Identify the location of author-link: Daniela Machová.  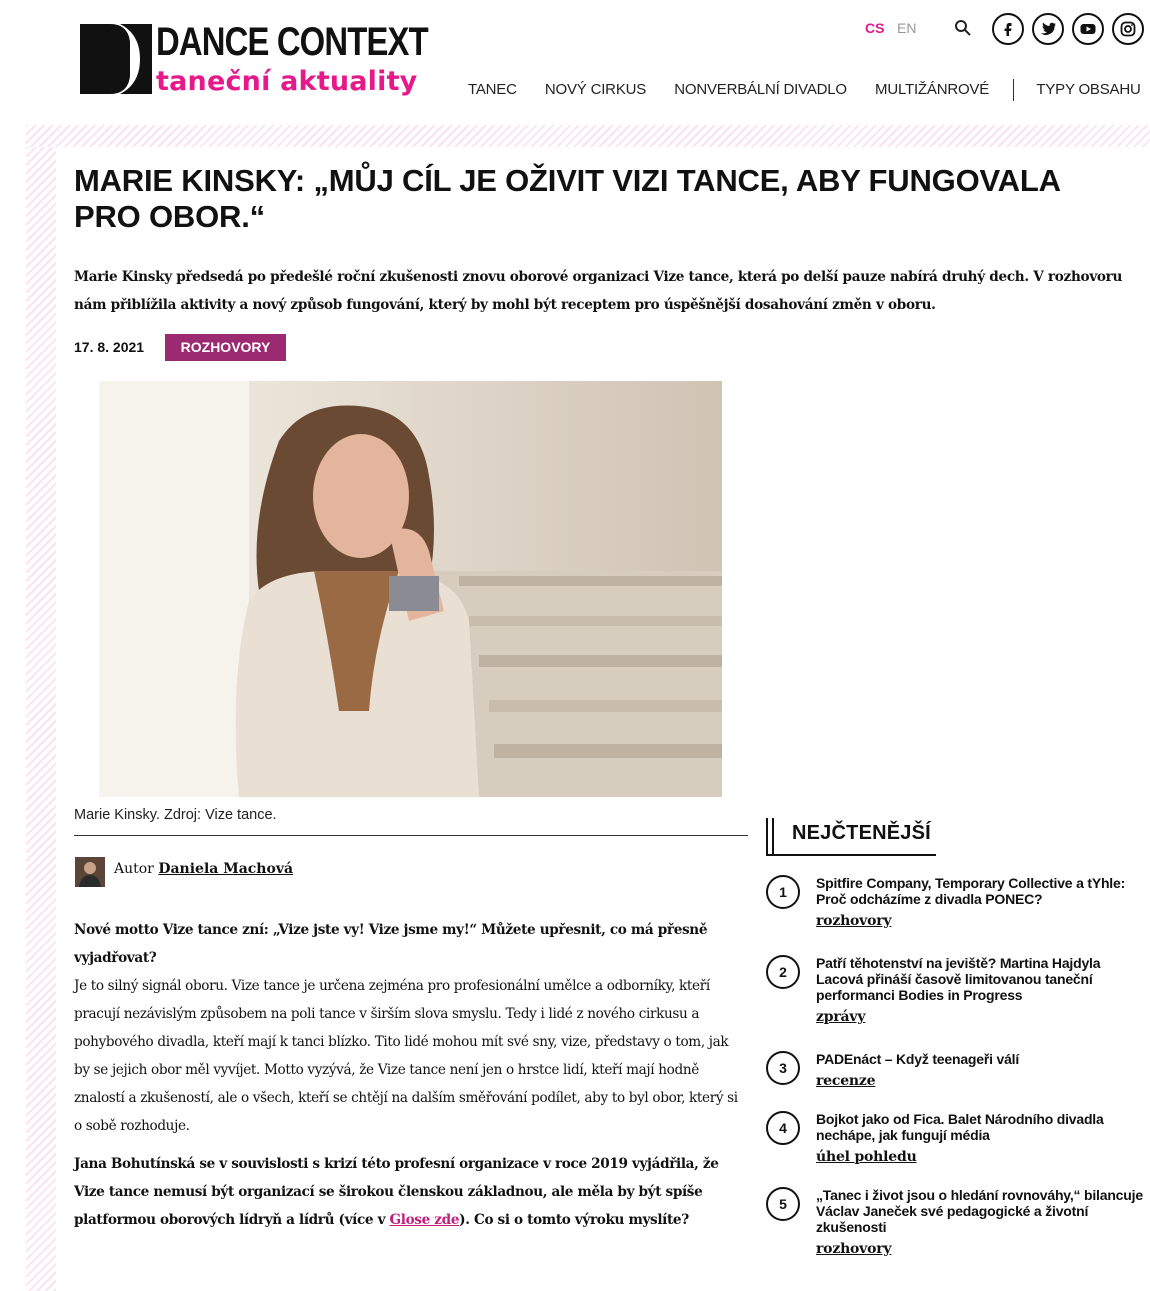
(225, 869).